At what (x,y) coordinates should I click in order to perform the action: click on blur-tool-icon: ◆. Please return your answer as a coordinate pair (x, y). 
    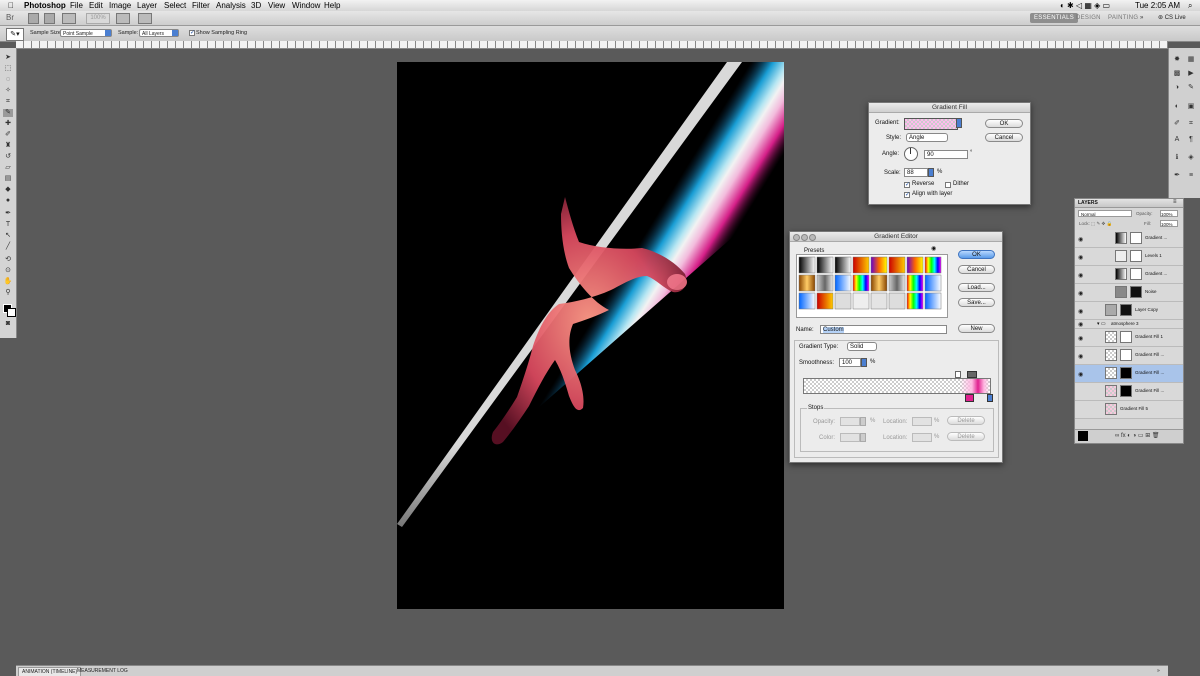
    Looking at the image, I should click on (8, 190).